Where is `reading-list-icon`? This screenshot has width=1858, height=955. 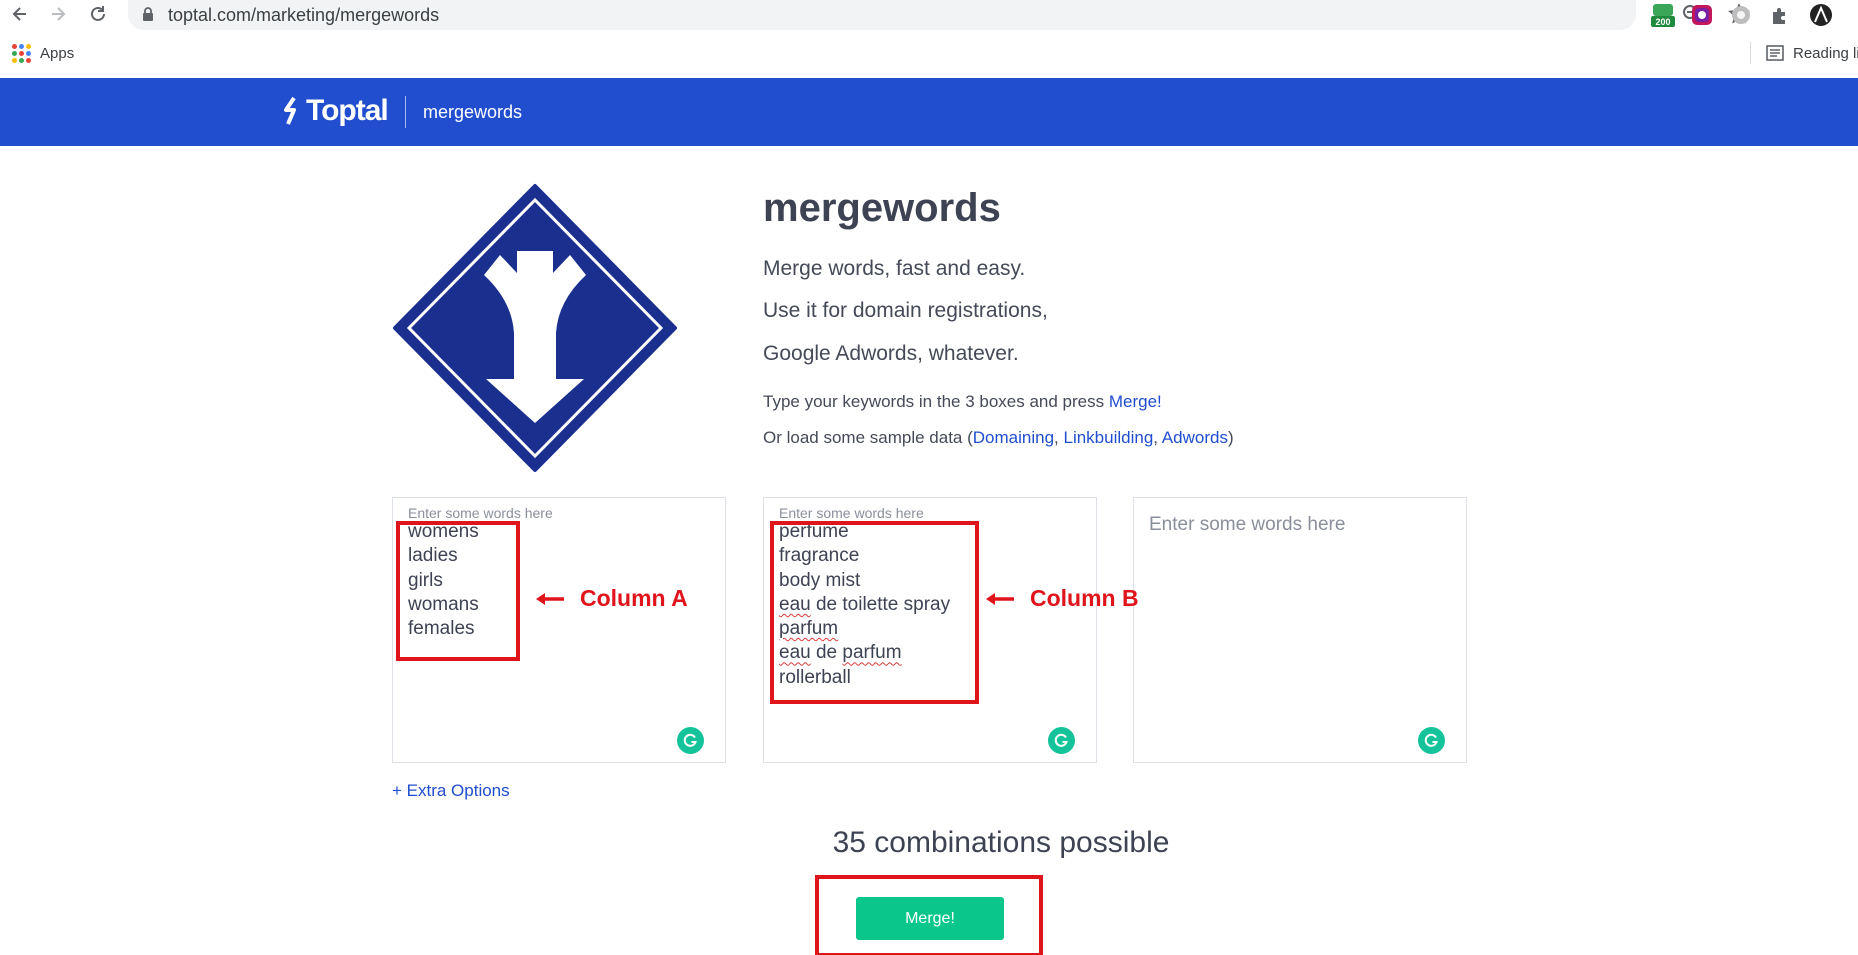 reading-list-icon is located at coordinates (1775, 55).